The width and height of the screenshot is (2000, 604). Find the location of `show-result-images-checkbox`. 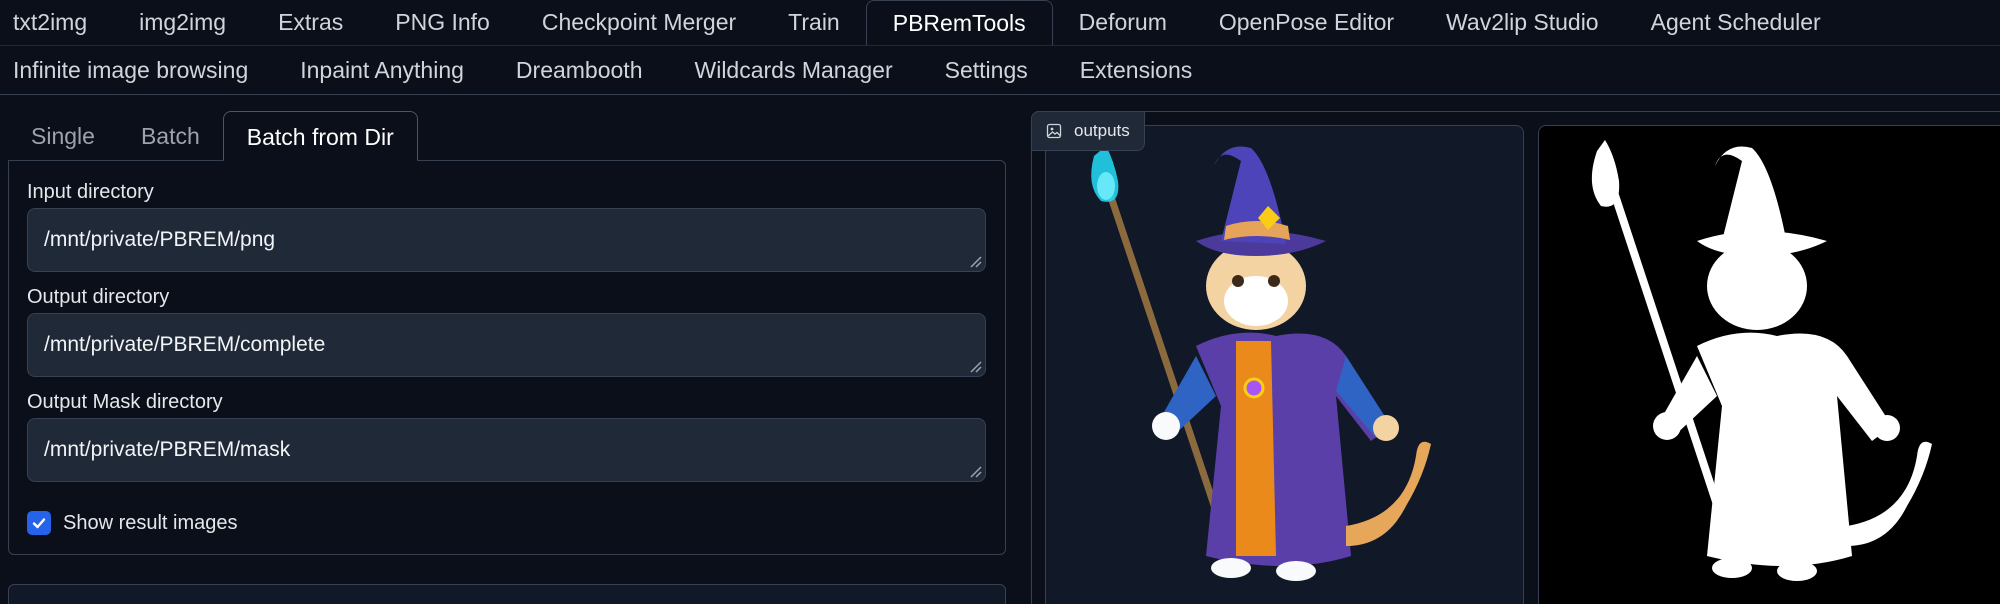

show-result-images-checkbox is located at coordinates (39, 523).